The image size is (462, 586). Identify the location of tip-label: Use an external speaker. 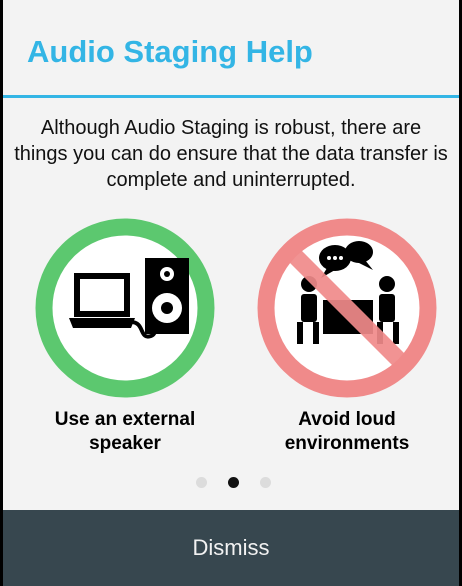
(125, 431).